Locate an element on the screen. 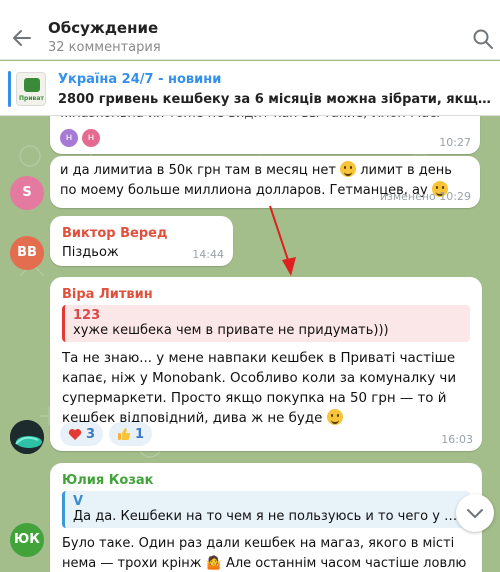 The image size is (500, 572). reaction-heart: 3 is located at coordinates (82, 434).